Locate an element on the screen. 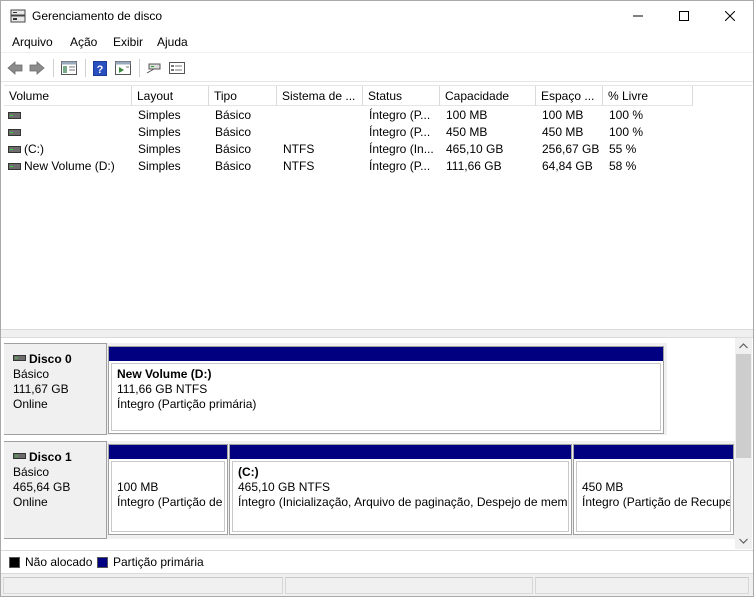 The width and height of the screenshot is (754, 597). close-icon is located at coordinates (730, 16).